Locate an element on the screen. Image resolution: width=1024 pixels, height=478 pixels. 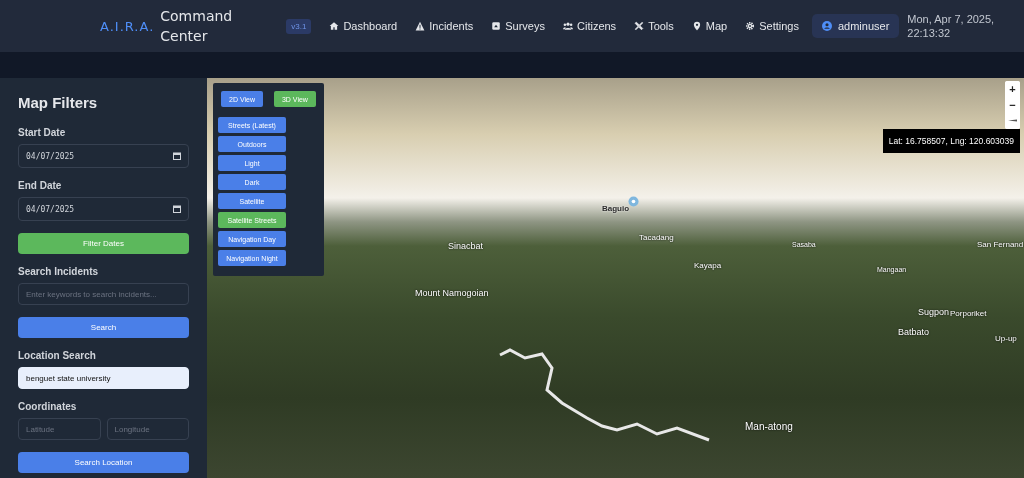
users-icon is located at coordinates (568, 26).